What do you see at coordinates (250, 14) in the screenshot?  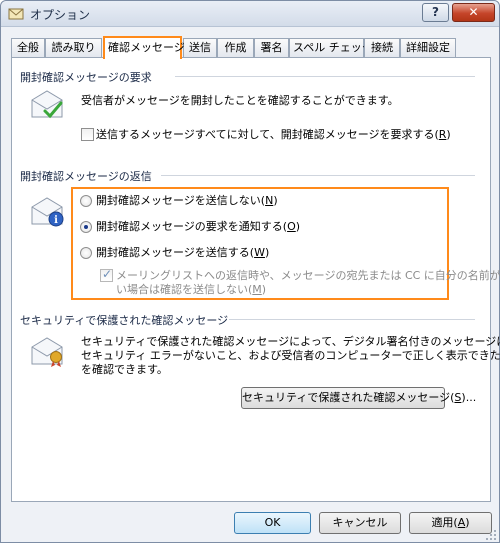 I see `title-bar: オプション ? ✕` at bounding box center [250, 14].